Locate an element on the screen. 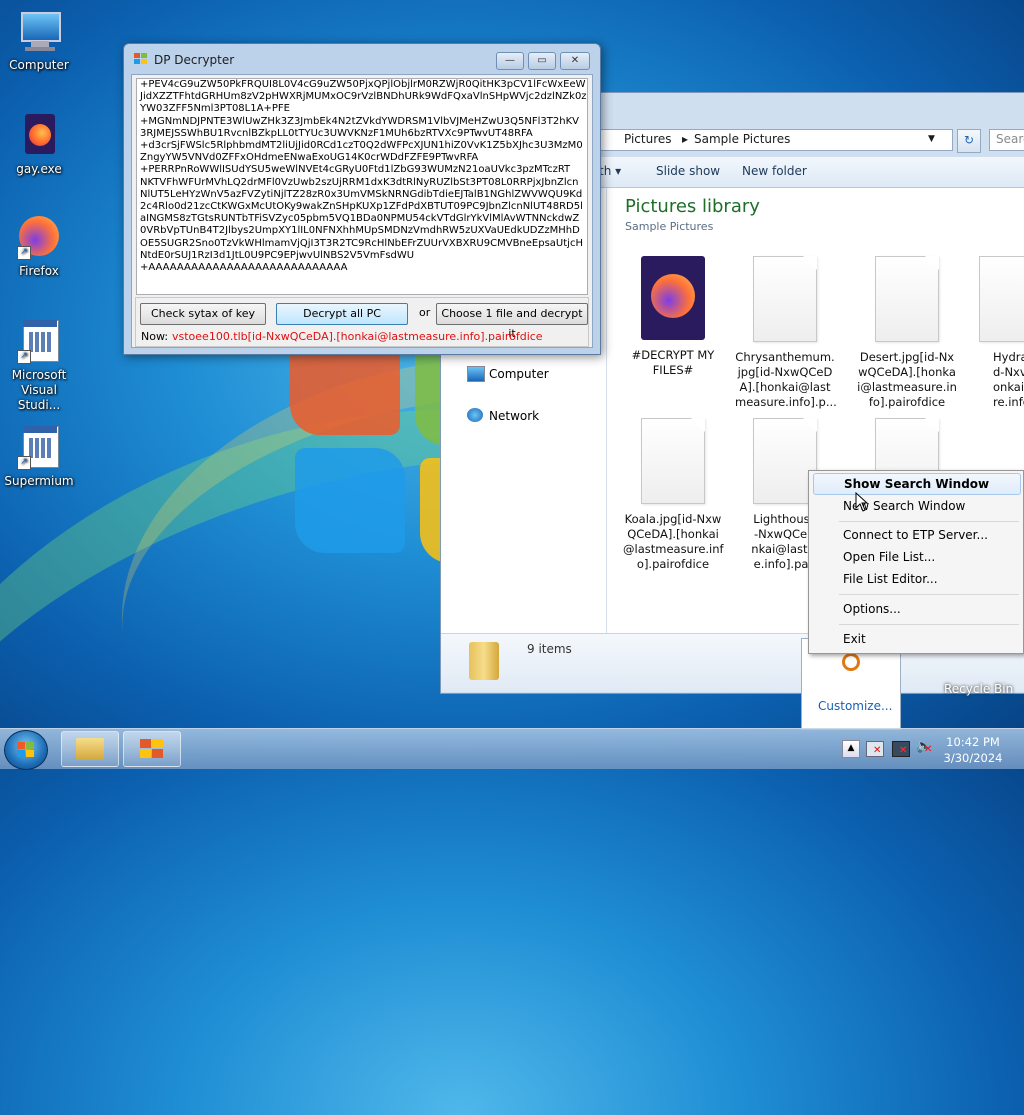  file-item: Hydrad-Nxvonkaire.info is located at coordinates (1001, 333).